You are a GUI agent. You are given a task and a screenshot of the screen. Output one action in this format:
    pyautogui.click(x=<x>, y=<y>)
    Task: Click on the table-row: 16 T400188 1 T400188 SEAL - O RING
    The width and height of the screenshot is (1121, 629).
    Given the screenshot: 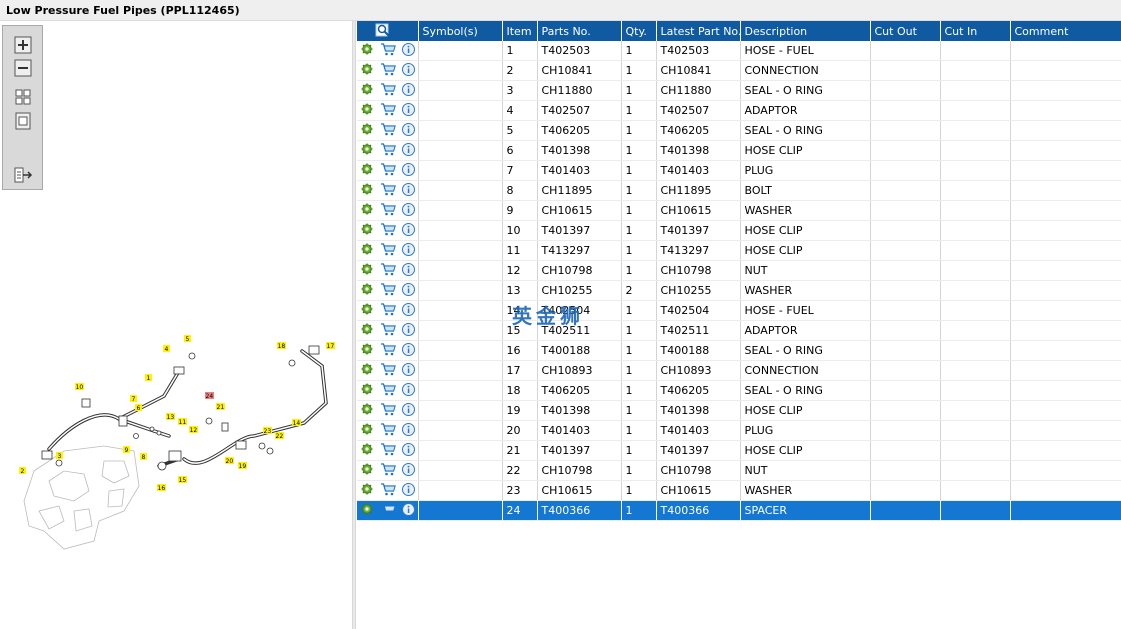 What is the action you would take?
    pyautogui.click(x=739, y=350)
    